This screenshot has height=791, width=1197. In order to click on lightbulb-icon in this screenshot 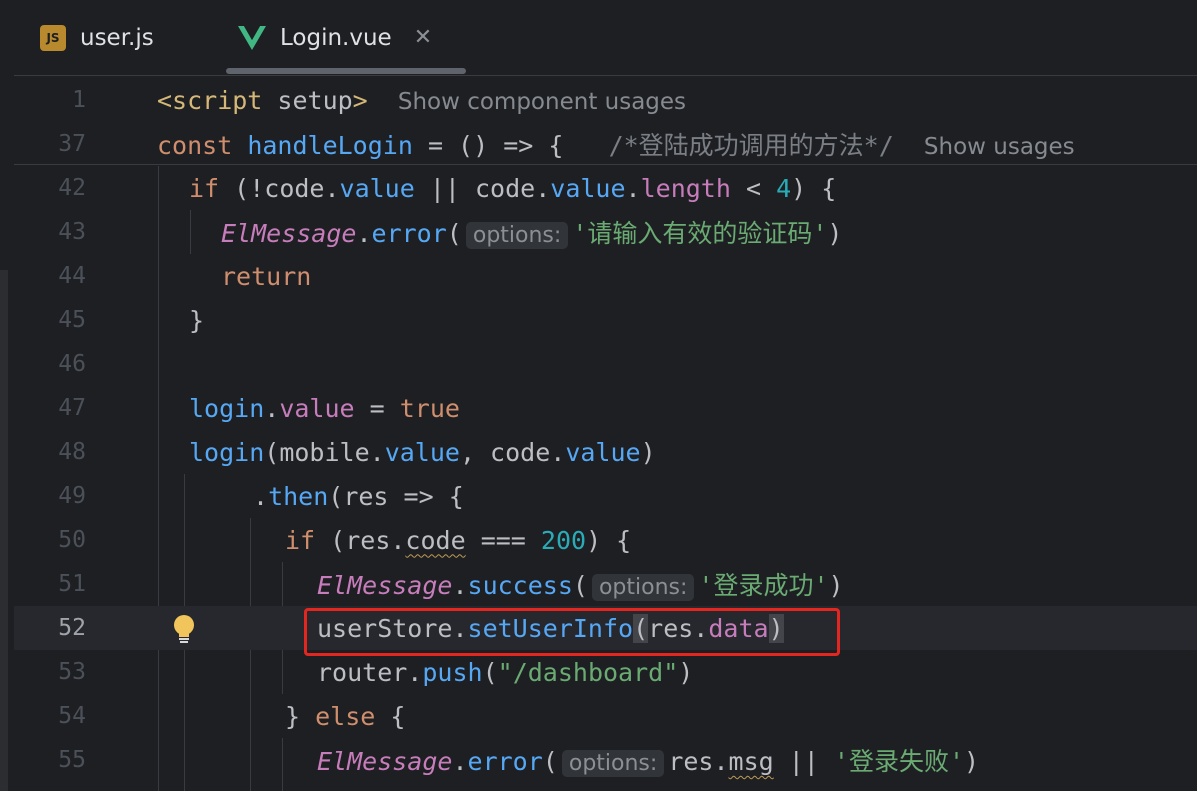, I will do `click(184, 630)`.